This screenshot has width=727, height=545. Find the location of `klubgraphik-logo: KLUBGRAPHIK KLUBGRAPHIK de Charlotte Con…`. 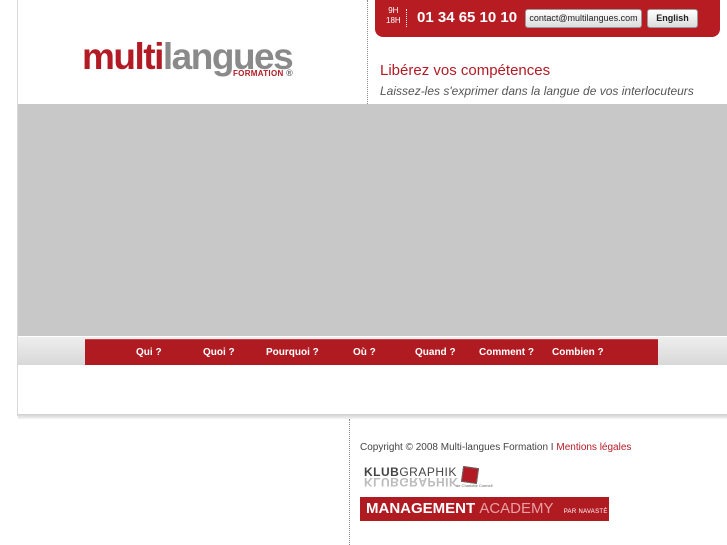

klubgraphik-logo: KLUBGRAPHIK KLUBGRAPHIK de Charlotte Con… is located at coordinates (428, 477).